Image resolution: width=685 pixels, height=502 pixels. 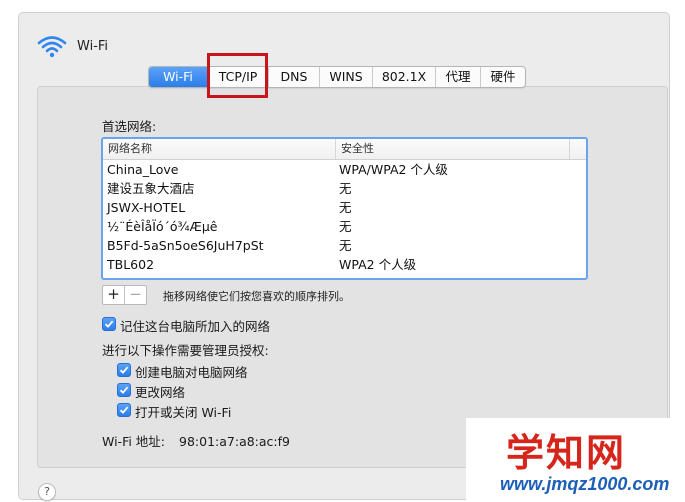 I want to click on window-title: Wi-Fi, so click(x=93, y=46).